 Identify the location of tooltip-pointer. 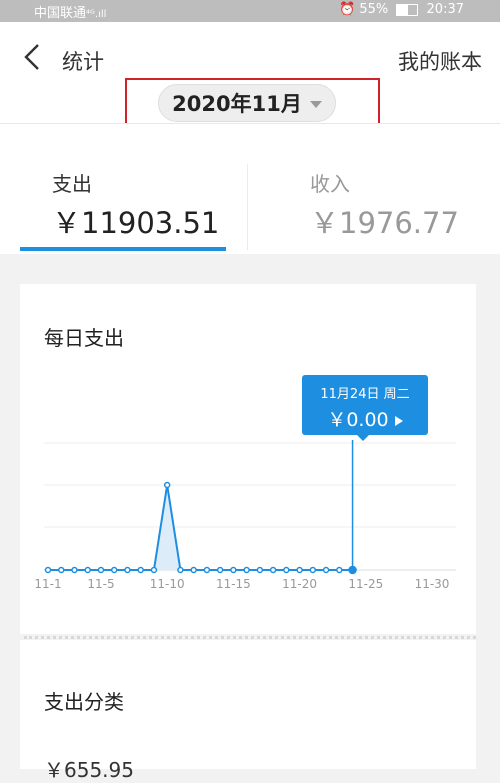
(363, 437).